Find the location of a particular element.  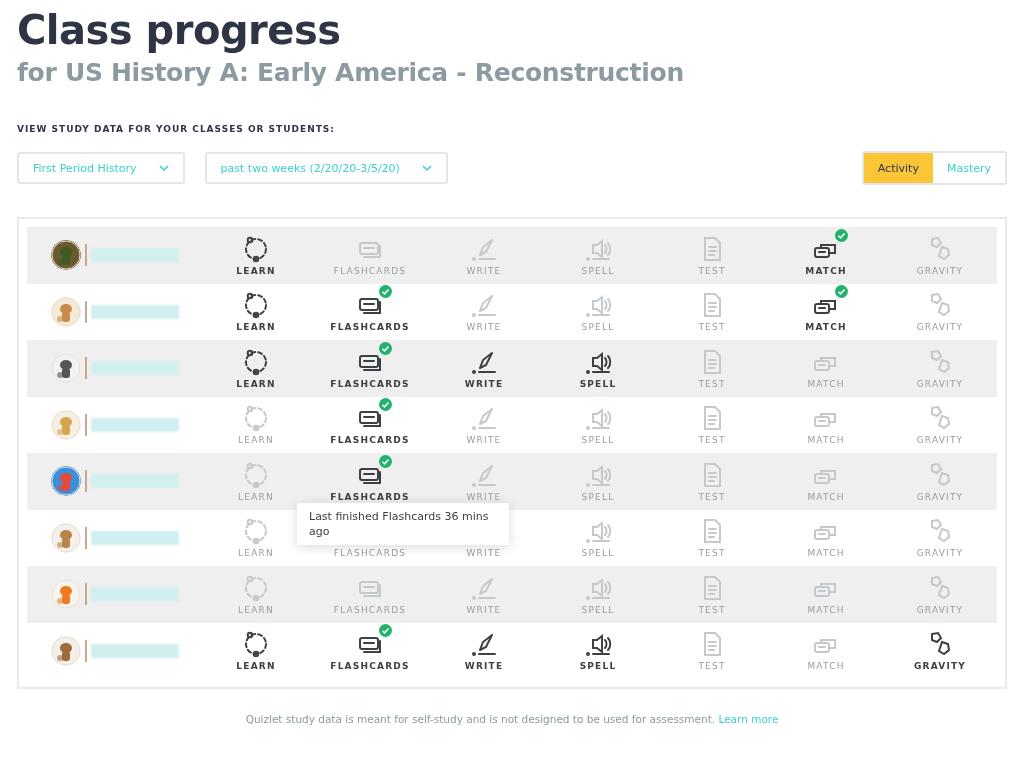

filter-label: VIEW STUDY DATA FOR YOUR CLASSES OR STUDENTS: is located at coordinates (176, 129).